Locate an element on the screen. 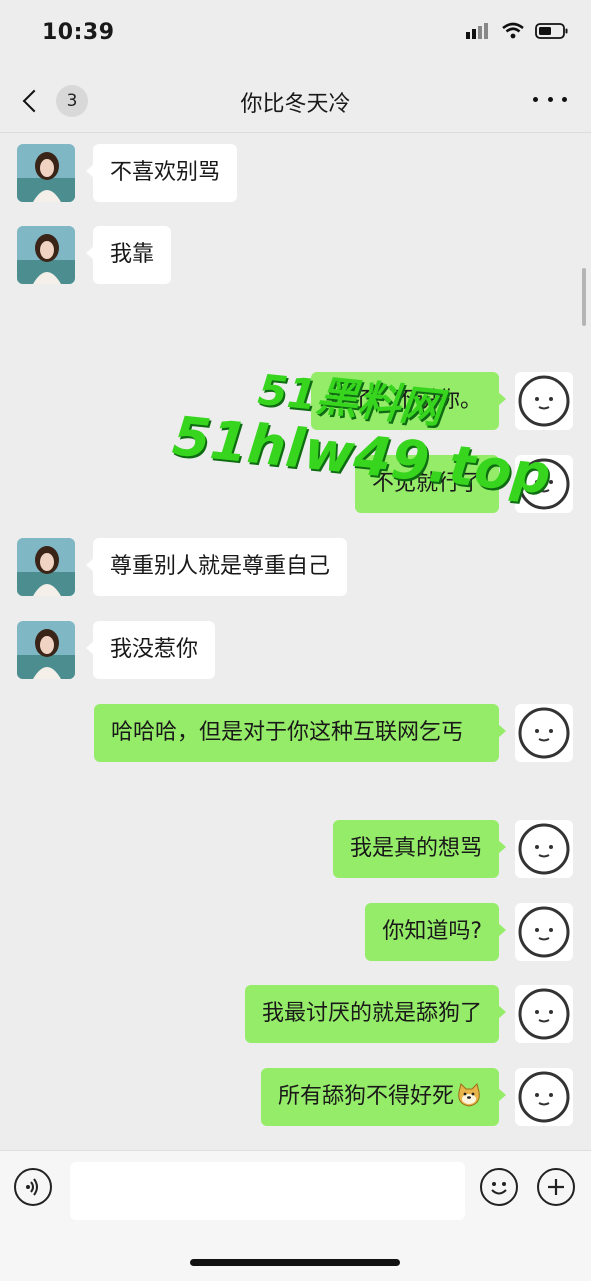 This screenshot has height=1281, width=591. received-message-bubble: 尊重别人就是尊重自己 is located at coordinates (216, 567).